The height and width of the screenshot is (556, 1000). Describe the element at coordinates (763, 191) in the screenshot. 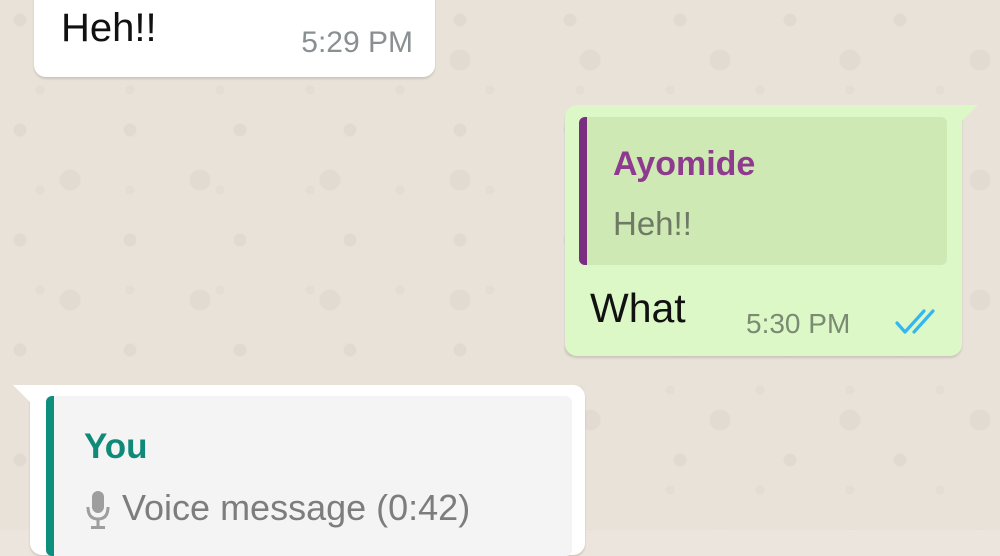

I see `quoted-message: Ayomide Heh!!` at that location.